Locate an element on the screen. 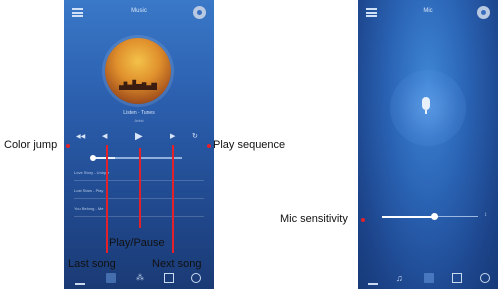  song-subtitle: Artist is located at coordinates (139, 120).